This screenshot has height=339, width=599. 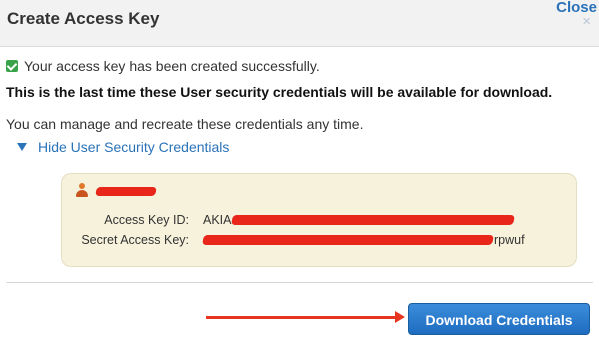 I want to click on hide-credentials-link: Hide User Security Credentials, so click(x=123, y=147).